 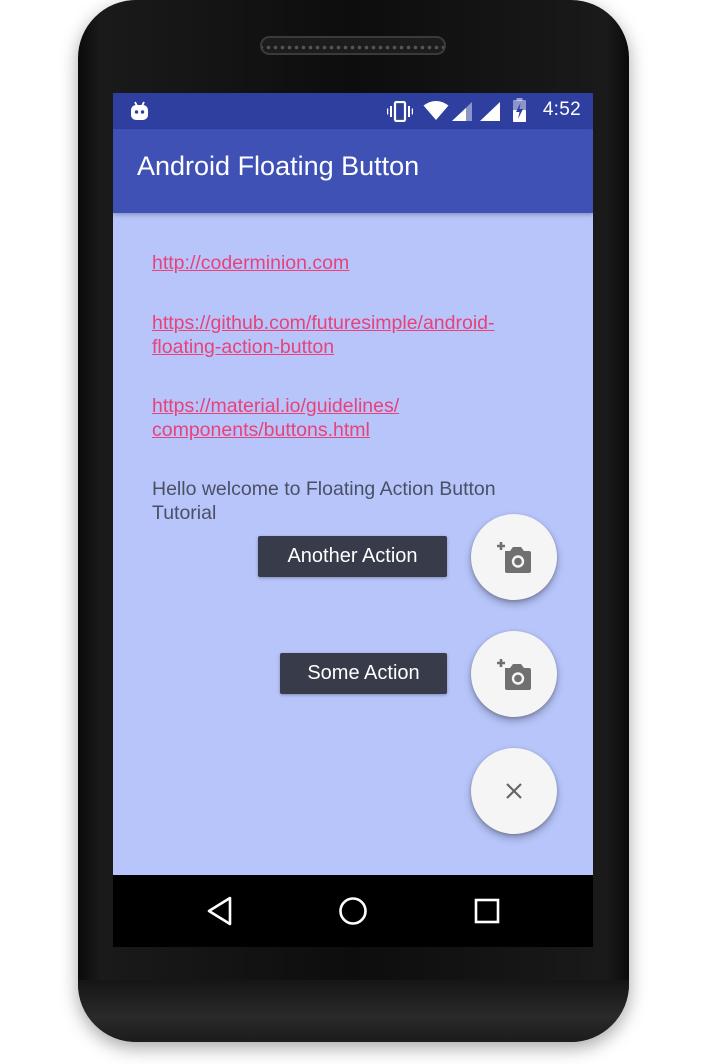 I want to click on wifi-icon, so click(x=436, y=110).